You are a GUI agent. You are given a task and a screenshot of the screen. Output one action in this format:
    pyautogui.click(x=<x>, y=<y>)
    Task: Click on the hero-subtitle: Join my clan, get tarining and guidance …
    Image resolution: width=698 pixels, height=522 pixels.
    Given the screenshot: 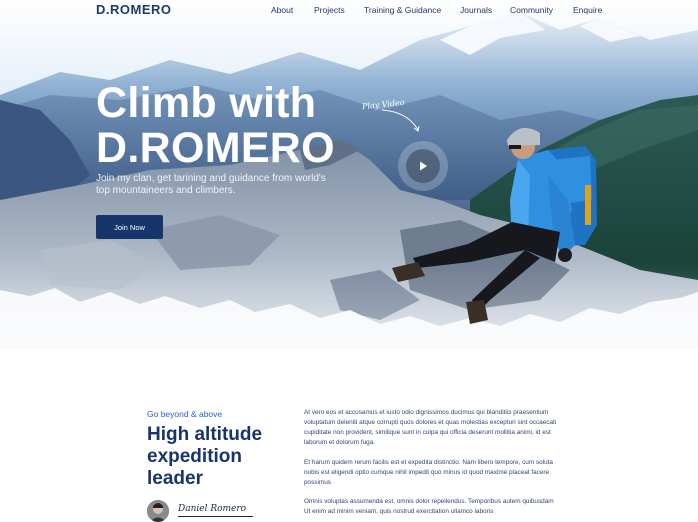 What is the action you would take?
    pyautogui.click(x=211, y=184)
    